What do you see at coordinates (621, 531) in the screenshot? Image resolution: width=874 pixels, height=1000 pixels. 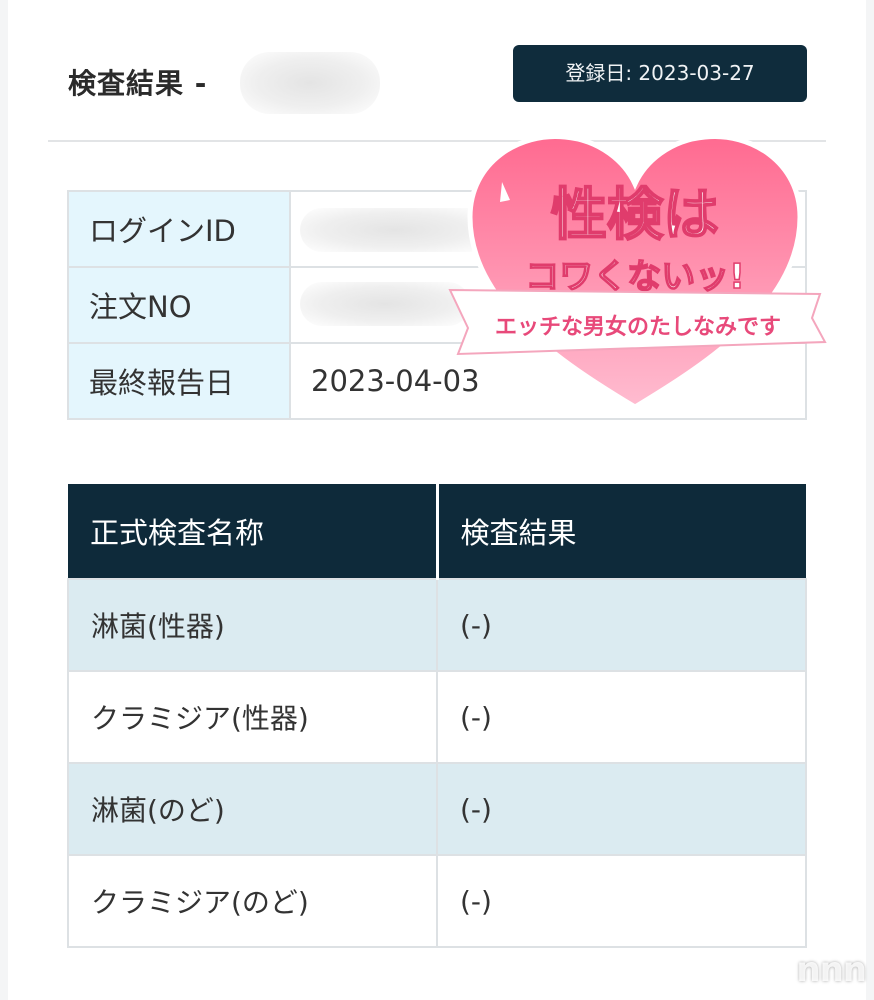 I see `test-result-header: 検査結果` at bounding box center [621, 531].